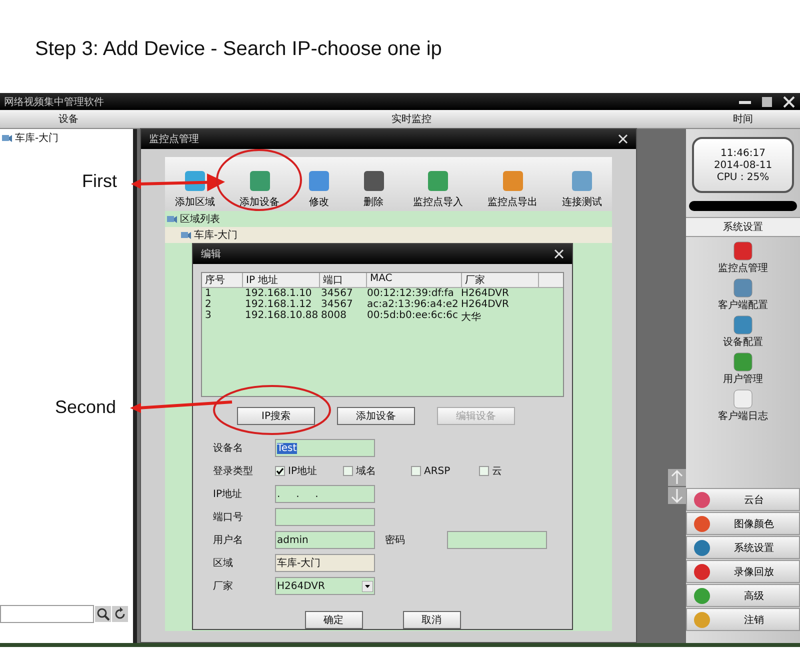 The height and width of the screenshot is (666, 800). I want to click on window-title: 网络视频集中管理软件, so click(54, 102).